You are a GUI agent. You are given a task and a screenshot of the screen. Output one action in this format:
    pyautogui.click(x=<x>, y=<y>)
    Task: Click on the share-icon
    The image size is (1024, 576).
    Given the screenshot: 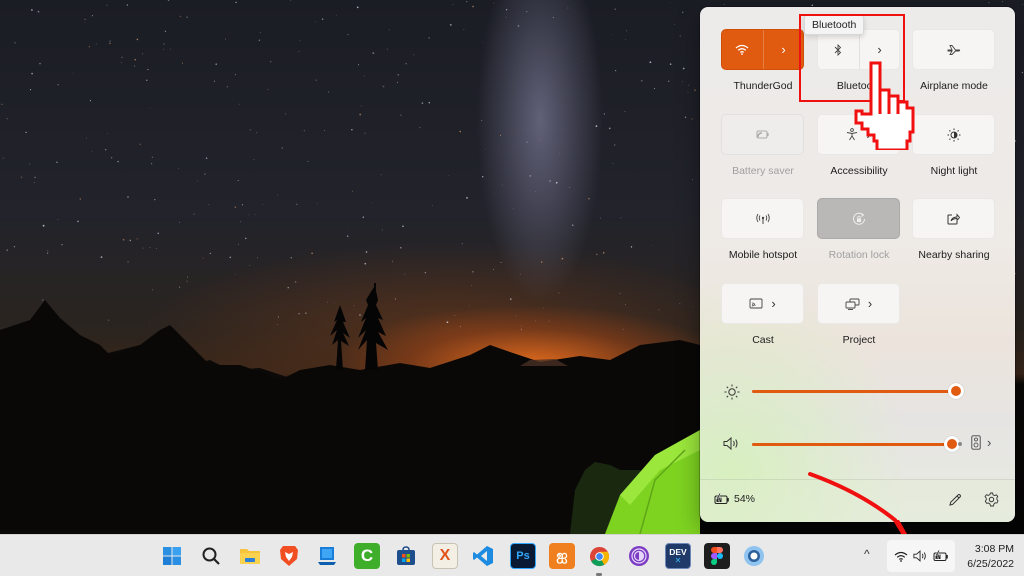 What is the action you would take?
    pyautogui.click(x=953, y=218)
    